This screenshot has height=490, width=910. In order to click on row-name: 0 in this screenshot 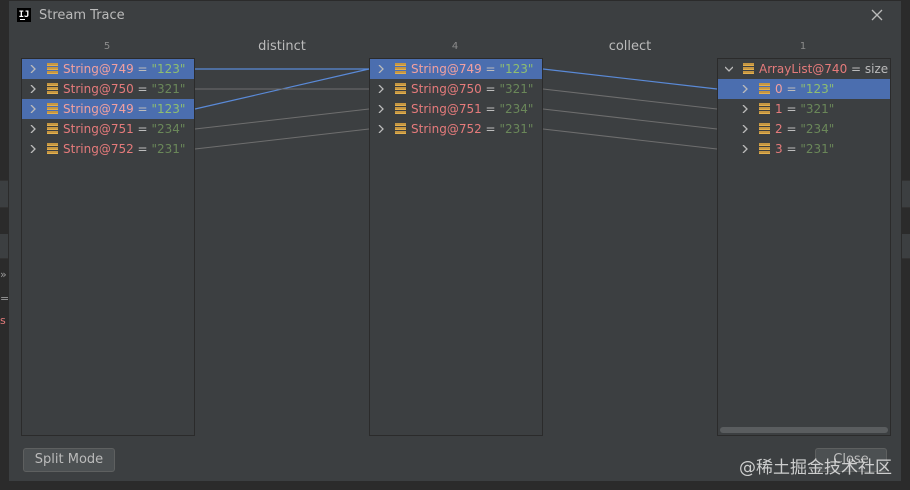, I will do `click(779, 89)`.